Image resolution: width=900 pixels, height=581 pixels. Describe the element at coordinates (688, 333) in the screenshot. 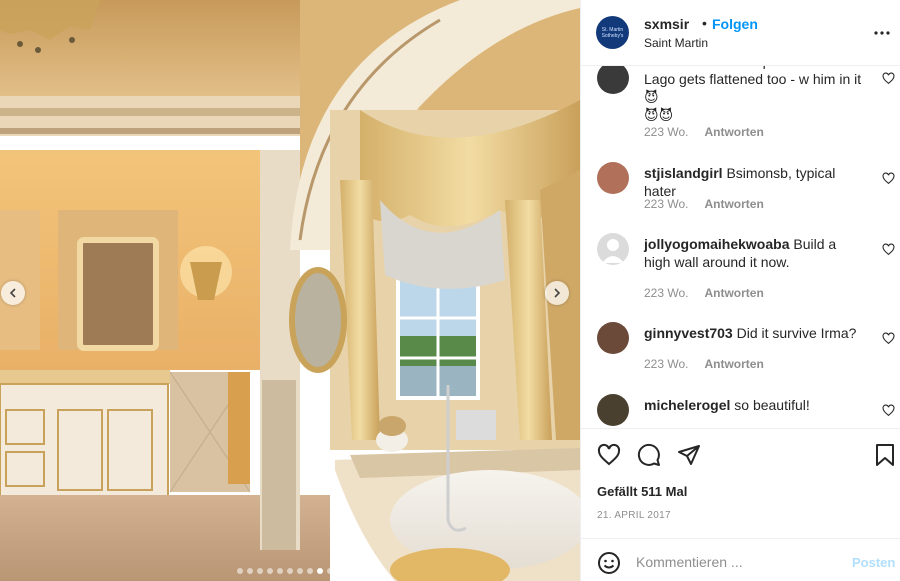

I see `comment-username: ginnyvest703` at that location.